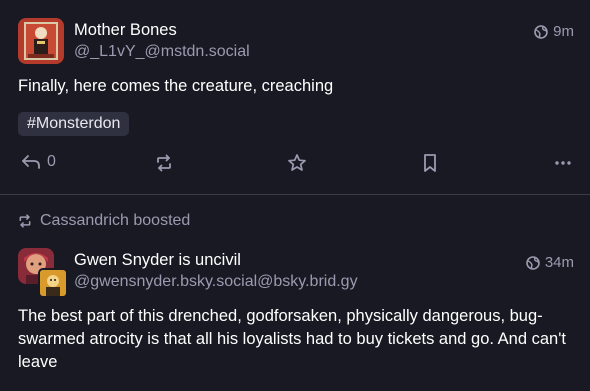 Image resolution: width=590 pixels, height=391 pixels. What do you see at coordinates (563, 31) in the screenshot?
I see `post-time-label: 9m` at bounding box center [563, 31].